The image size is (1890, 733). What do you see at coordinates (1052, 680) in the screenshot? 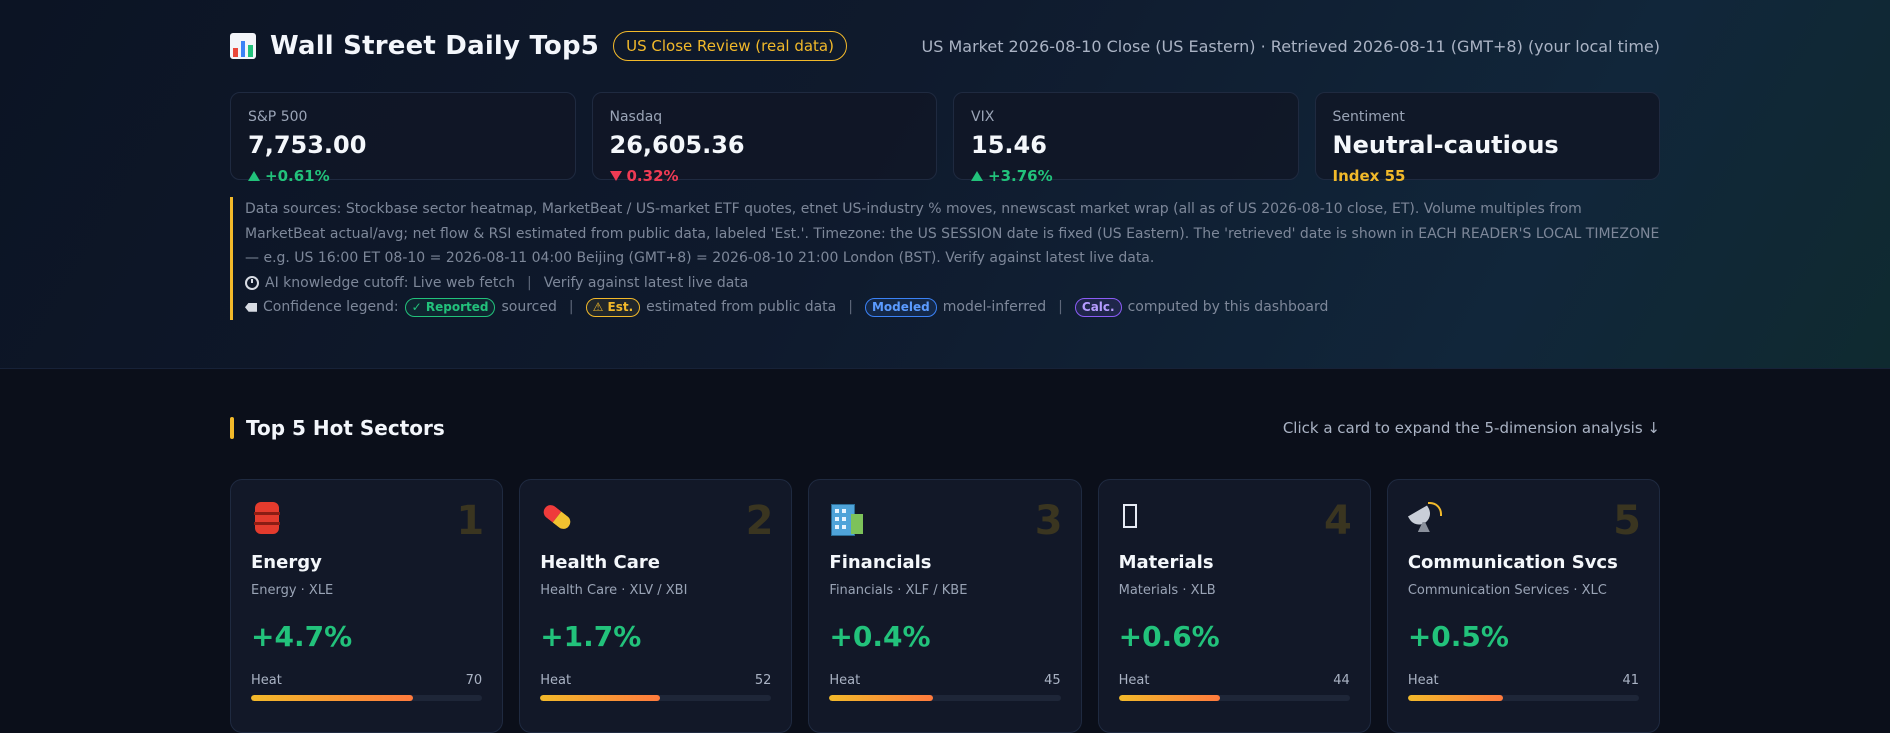
I see `heat-value: 45` at bounding box center [1052, 680].